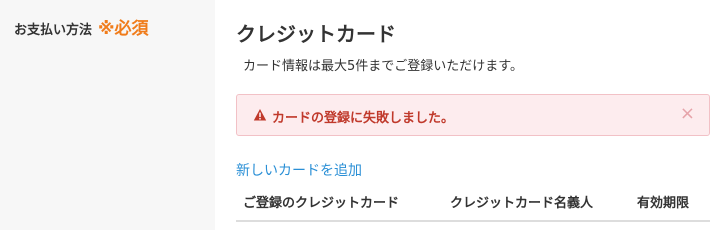 This screenshot has width=720, height=240. Describe the element at coordinates (473, 115) in the screenshot. I see `error-alert: カードの登録に失敗しました。 ×` at that location.